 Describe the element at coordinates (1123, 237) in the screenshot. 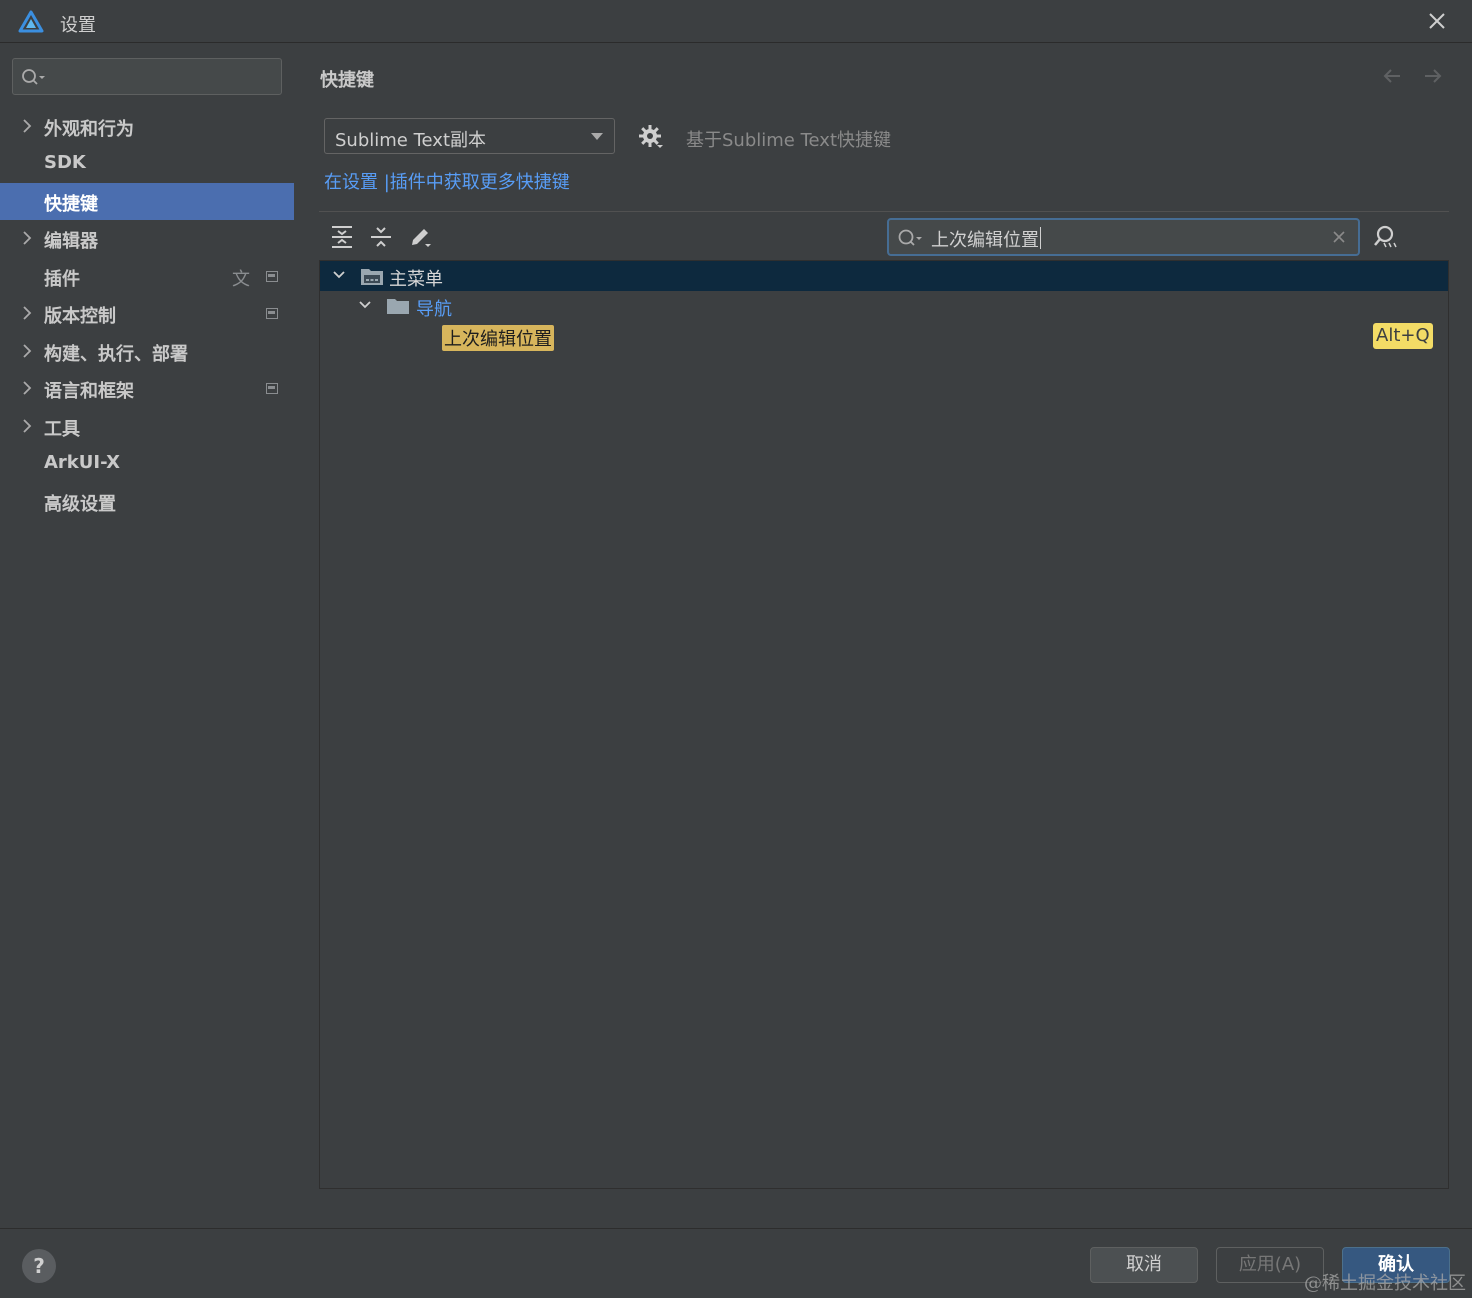

I see `keymap-search-input: 上次编辑位置` at that location.